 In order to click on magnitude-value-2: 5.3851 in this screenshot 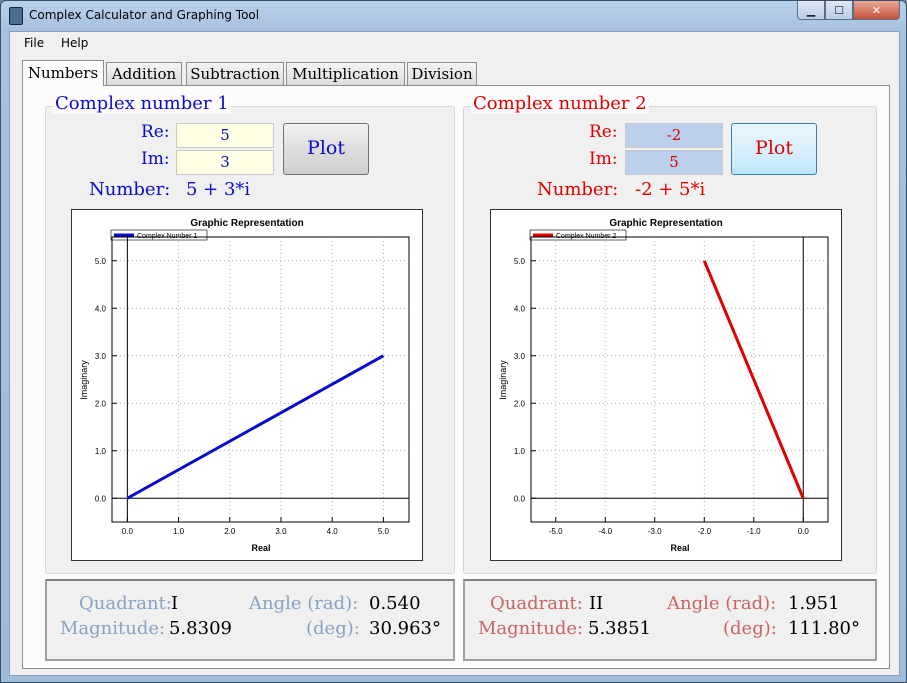, I will do `click(619, 628)`.